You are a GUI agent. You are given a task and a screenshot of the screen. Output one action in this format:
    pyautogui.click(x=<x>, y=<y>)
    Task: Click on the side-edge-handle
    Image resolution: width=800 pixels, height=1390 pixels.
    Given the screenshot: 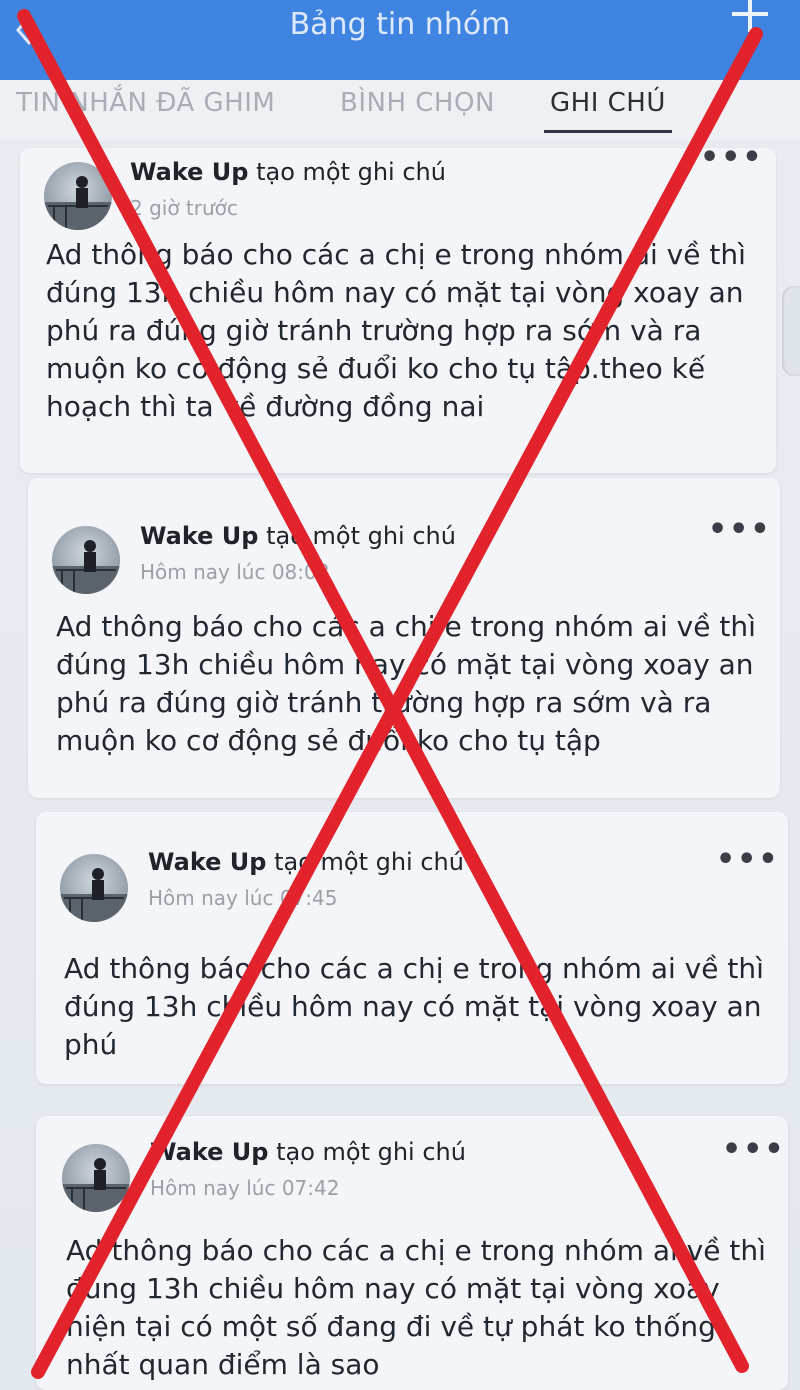 What is the action you would take?
    pyautogui.click(x=791, y=331)
    